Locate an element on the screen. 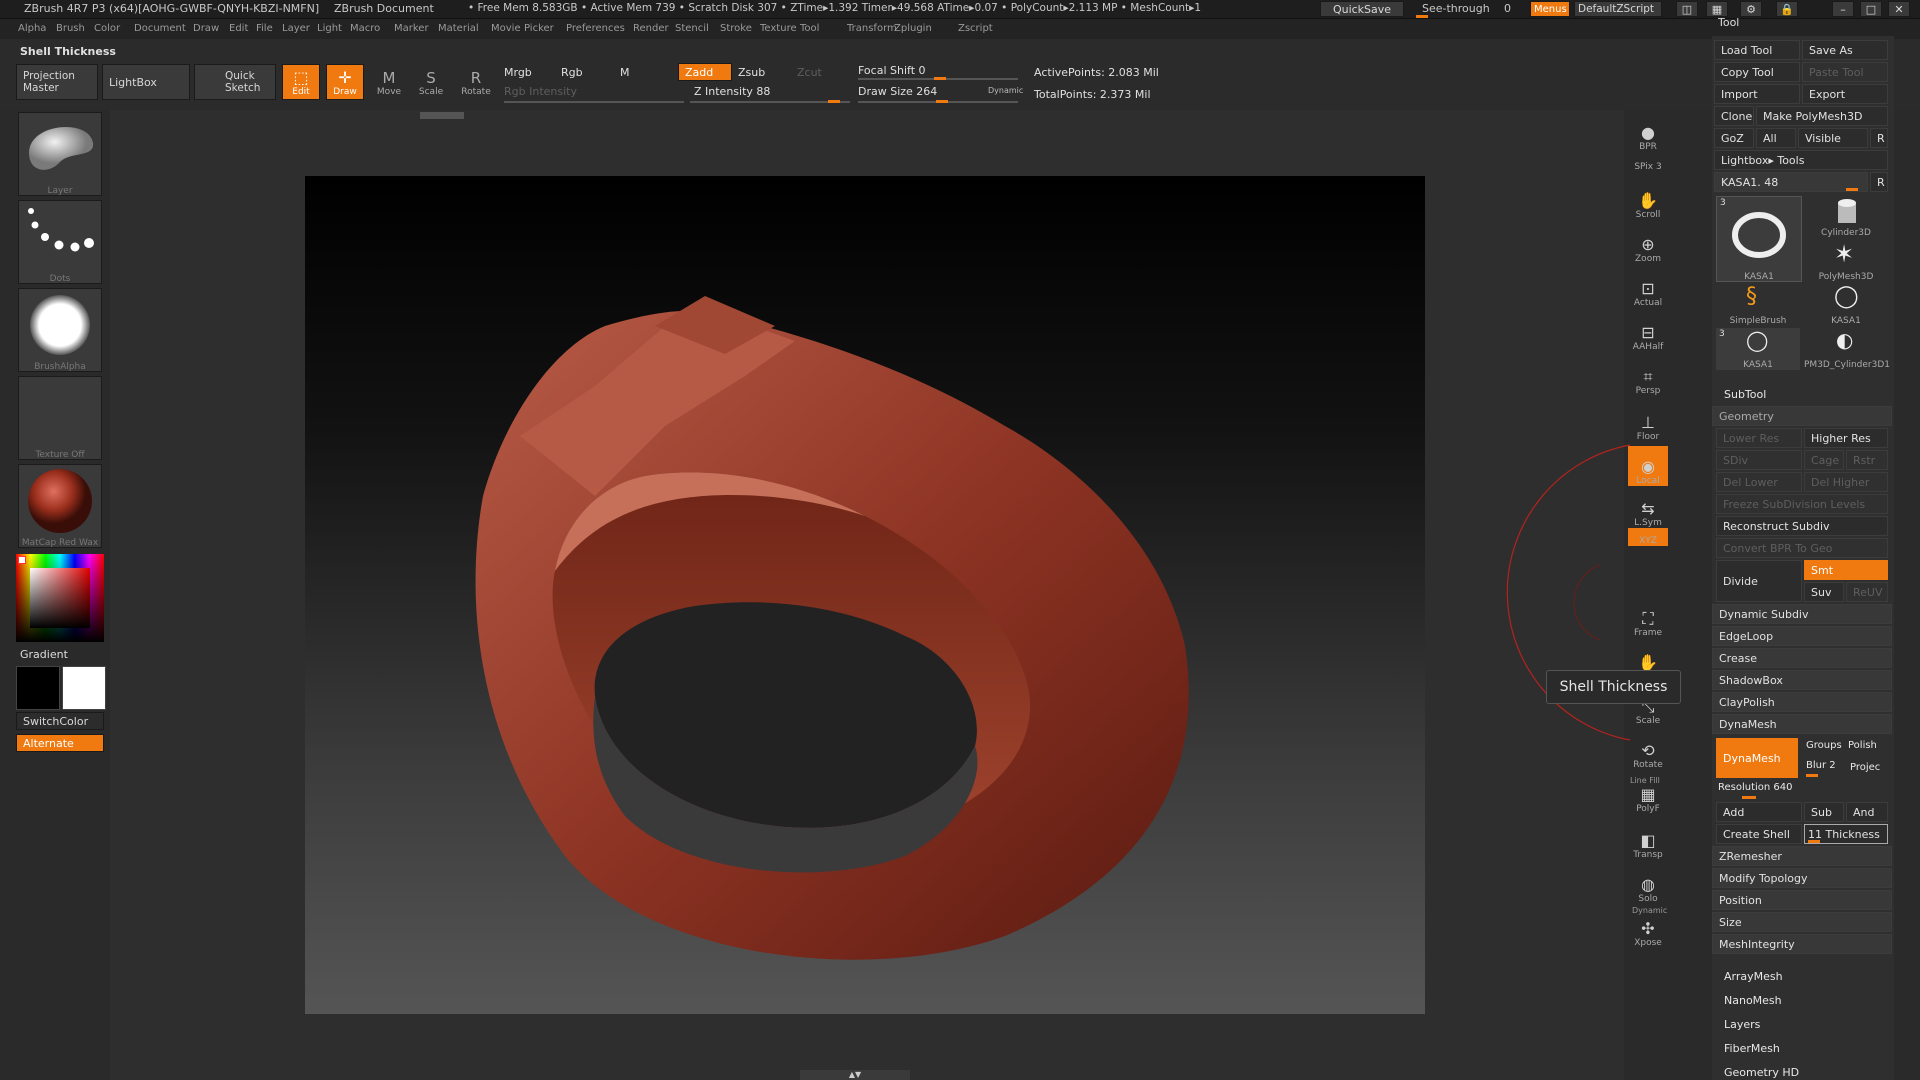  z-intensity-handle is located at coordinates (834, 101).